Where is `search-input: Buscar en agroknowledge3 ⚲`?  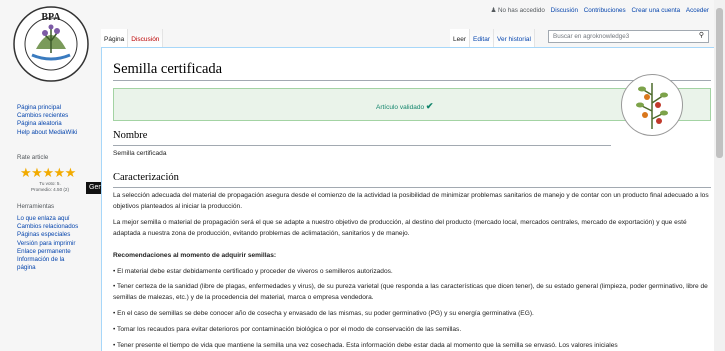
search-input: Buscar en agroknowledge3 ⚲ is located at coordinates (628, 36).